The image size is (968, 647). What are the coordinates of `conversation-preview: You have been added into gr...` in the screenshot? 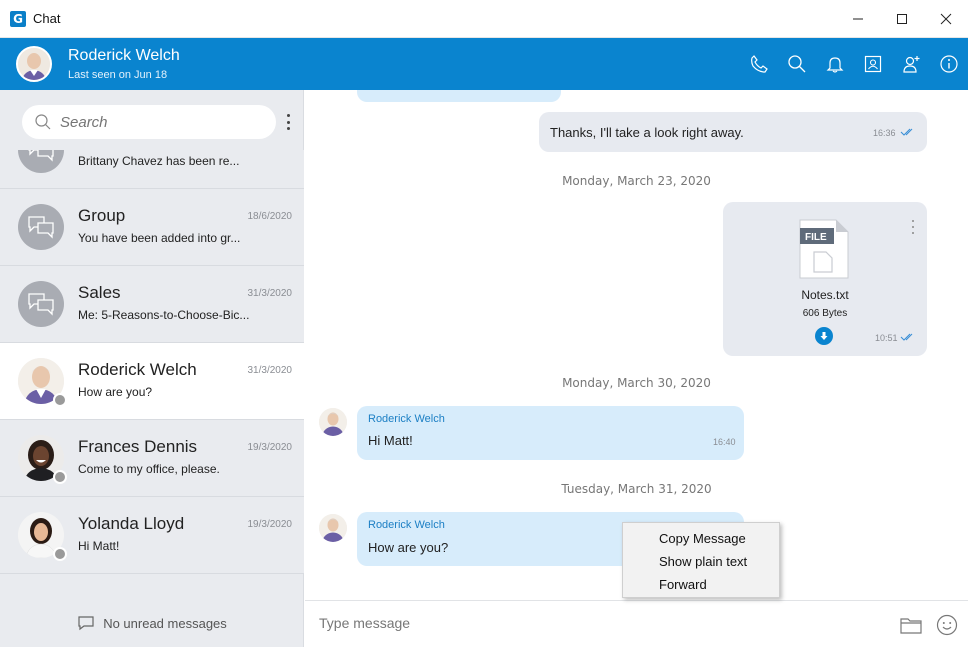 It's located at (159, 238).